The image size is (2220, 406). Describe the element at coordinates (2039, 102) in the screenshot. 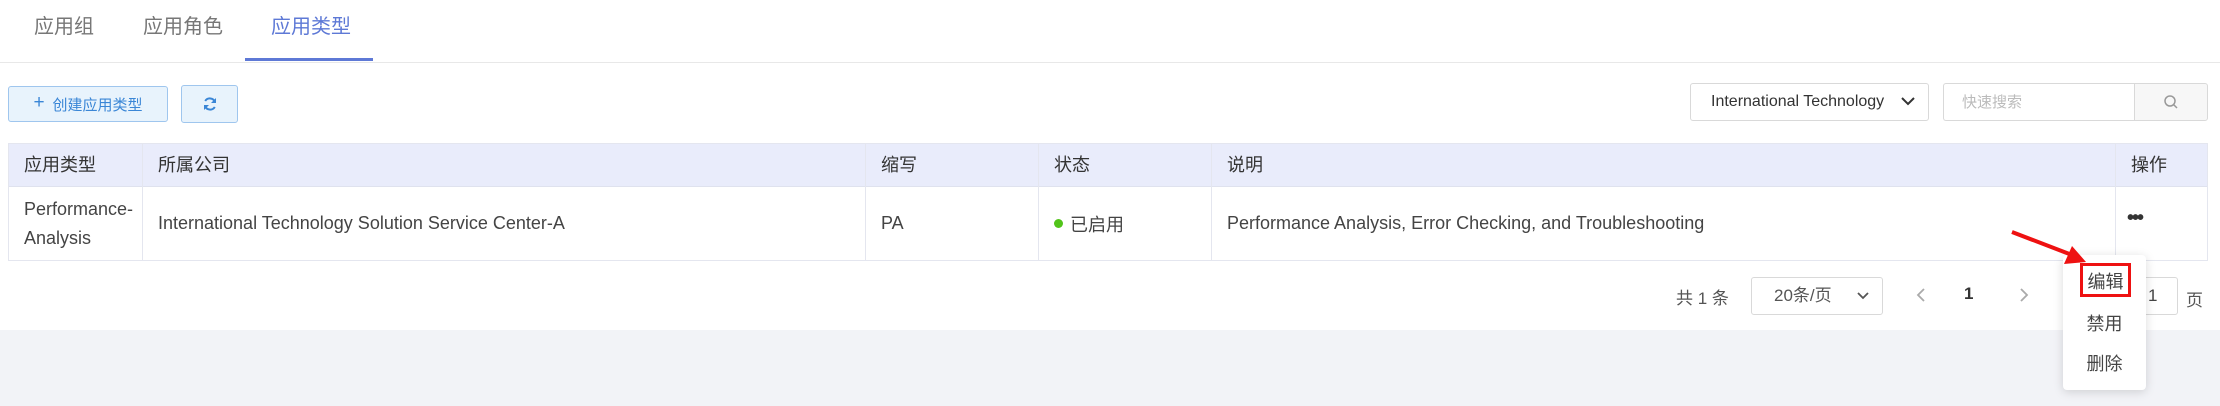

I see `search-input` at that location.